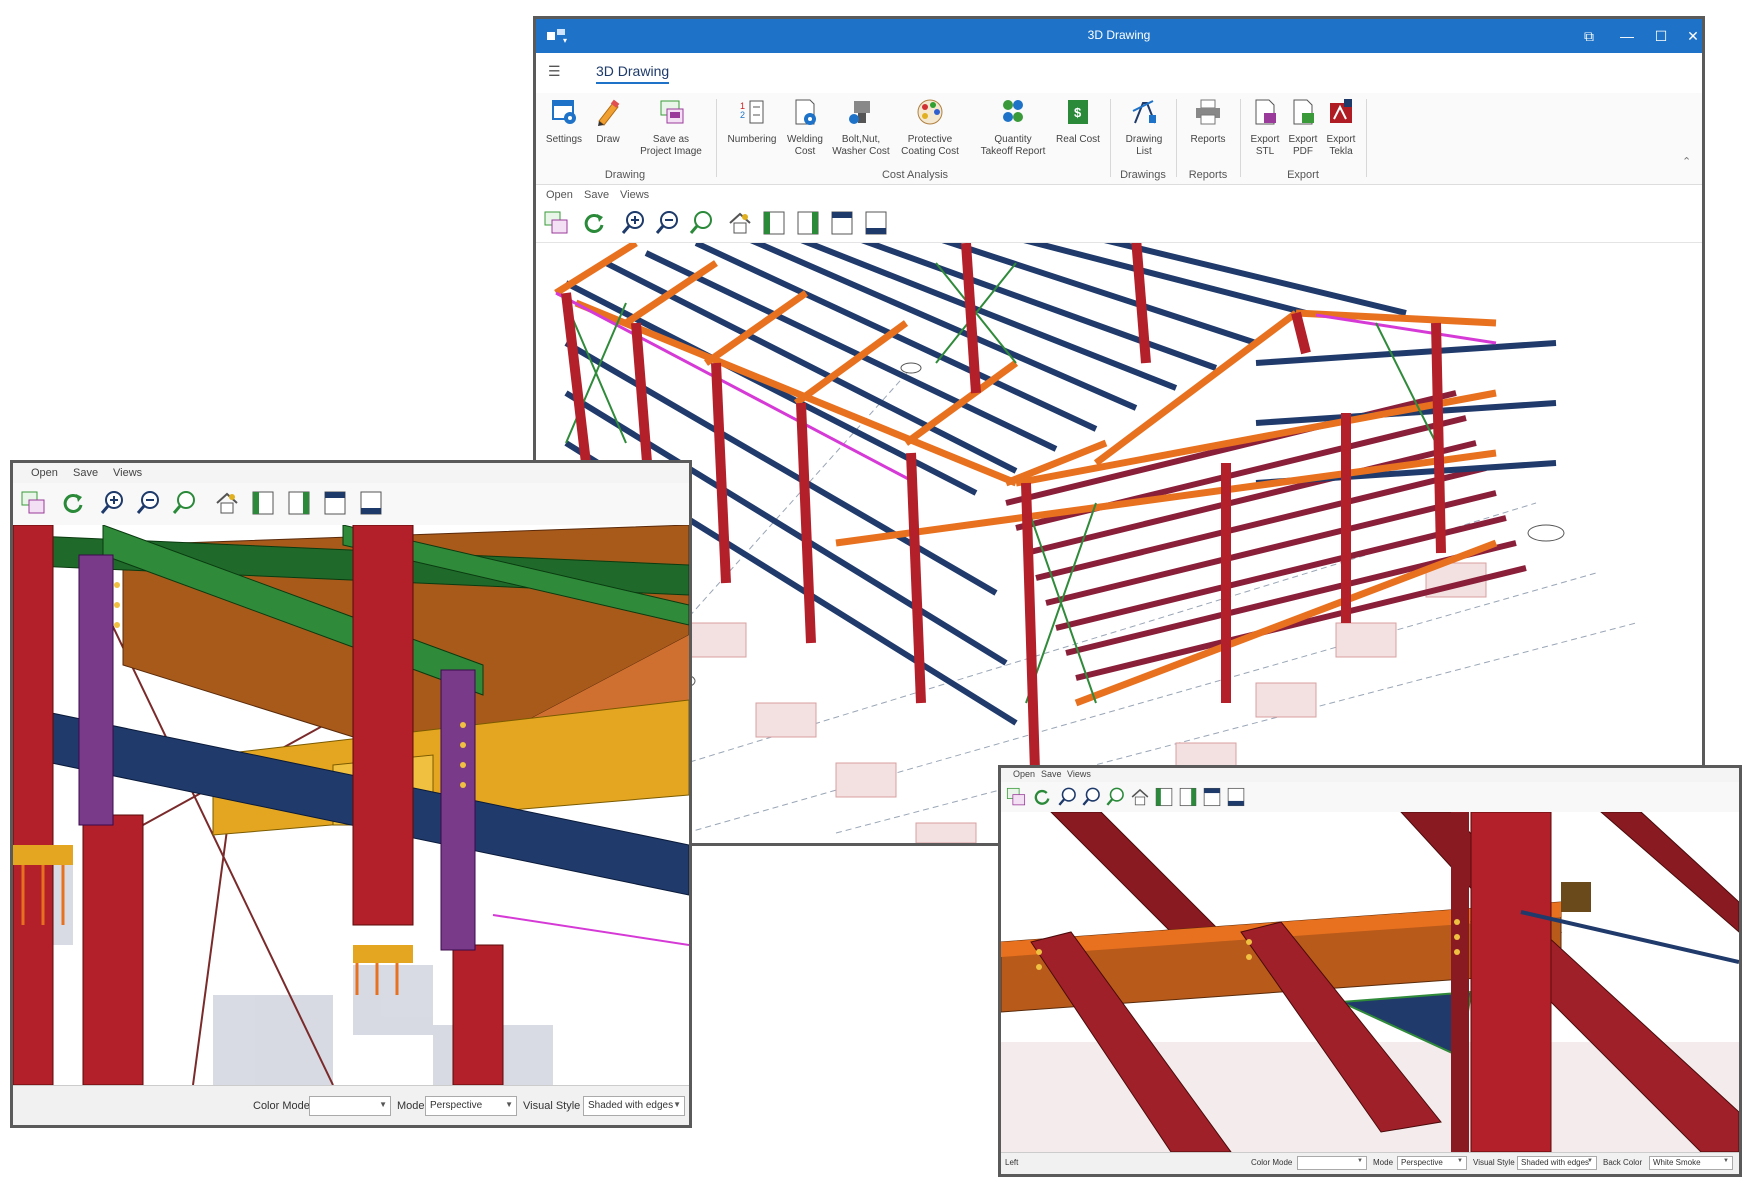 Image resolution: width=1754 pixels, height=1198 pixels. Describe the element at coordinates (1078, 121) in the screenshot. I see `real-cost-button: $ Real Cost` at that location.